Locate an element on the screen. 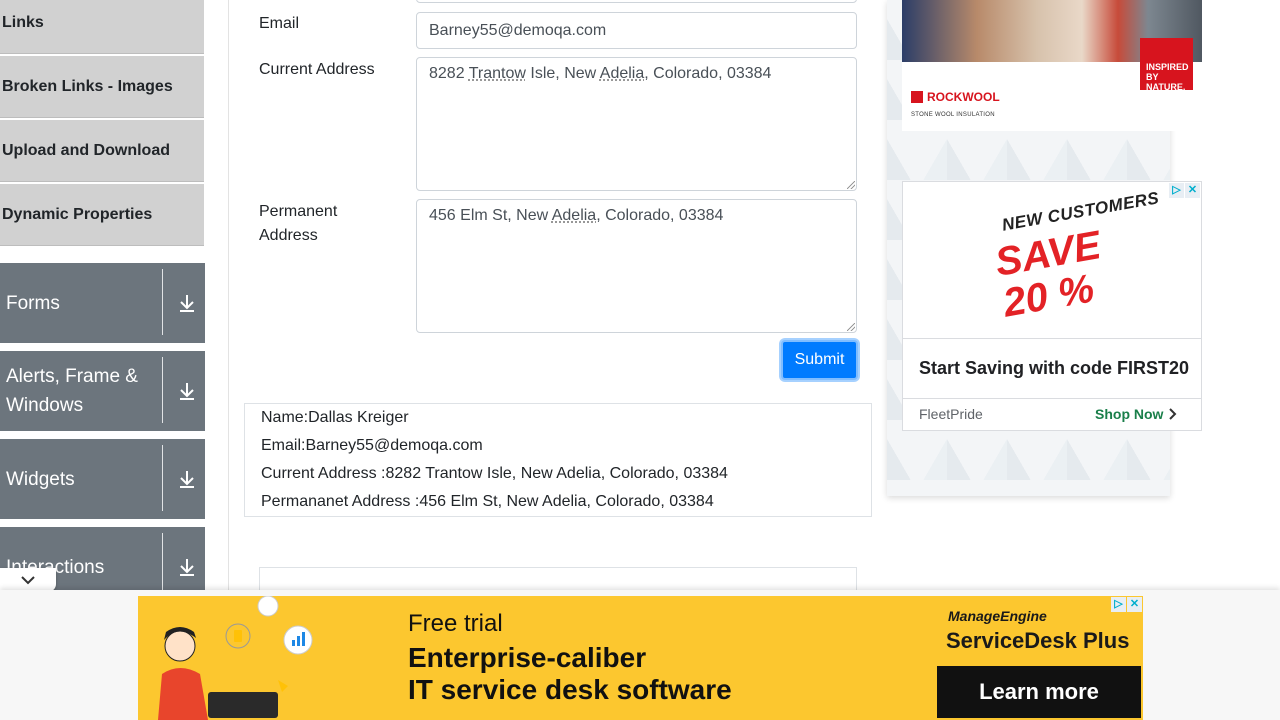  submit-button: Submit is located at coordinates (819, 360).